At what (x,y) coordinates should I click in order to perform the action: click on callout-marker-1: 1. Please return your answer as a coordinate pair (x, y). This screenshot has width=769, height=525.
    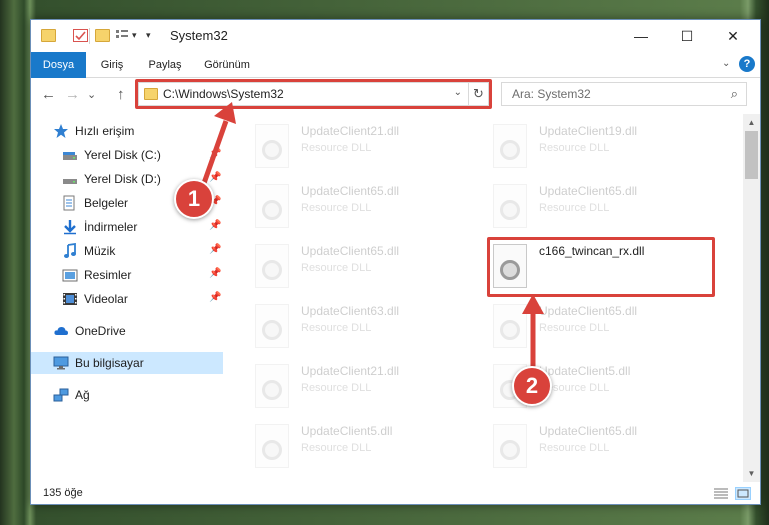
    Looking at the image, I should click on (194, 199).